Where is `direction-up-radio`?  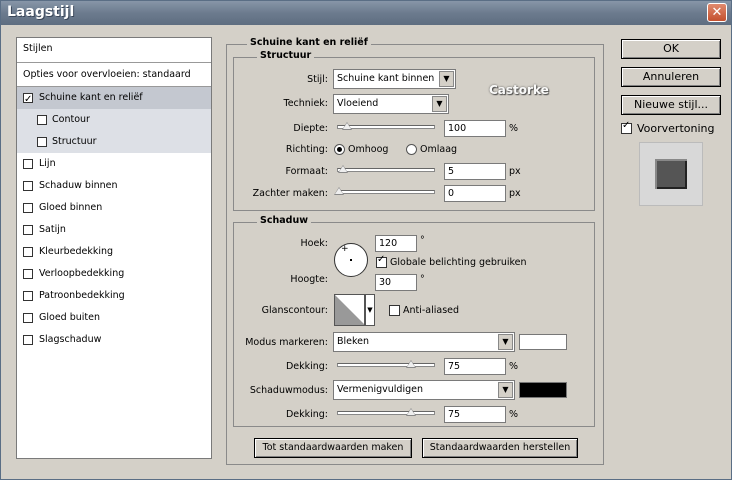
direction-up-radio is located at coordinates (339, 149).